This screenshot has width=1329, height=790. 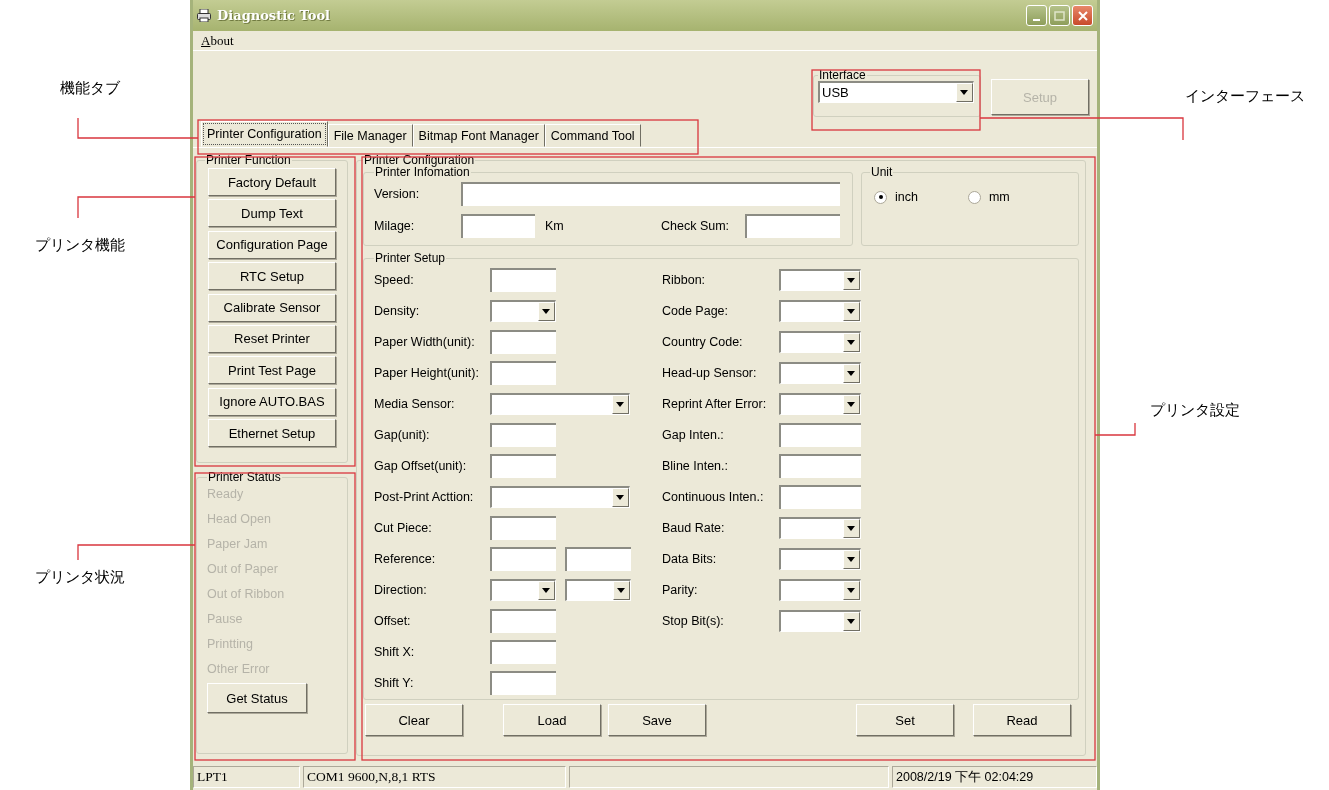 What do you see at coordinates (272, 244) in the screenshot?
I see `function-button: Configuration Page` at bounding box center [272, 244].